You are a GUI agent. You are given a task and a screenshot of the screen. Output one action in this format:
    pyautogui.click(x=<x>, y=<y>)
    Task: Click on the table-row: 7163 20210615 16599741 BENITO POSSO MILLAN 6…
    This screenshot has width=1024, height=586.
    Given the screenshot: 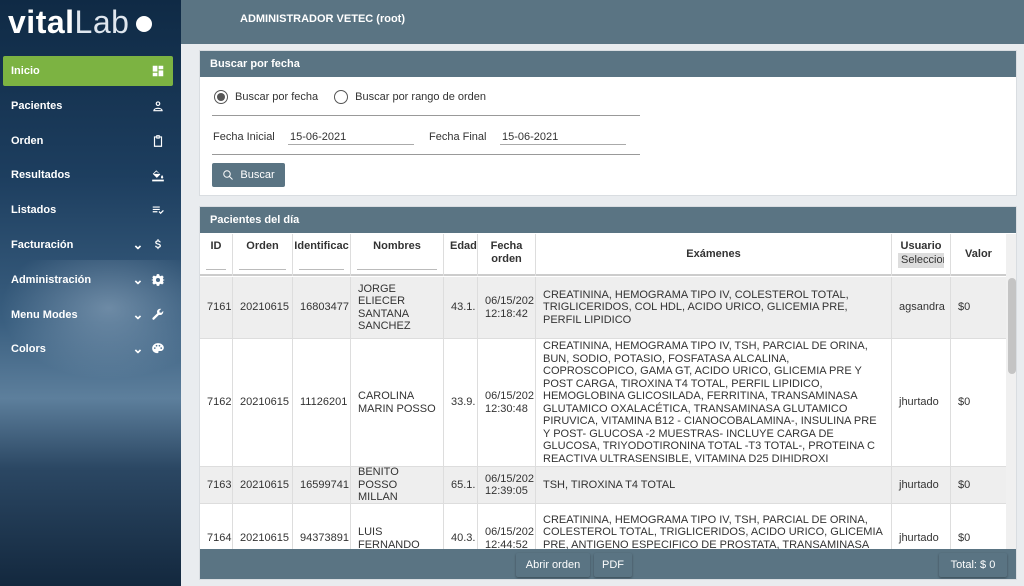 What is the action you would take?
    pyautogui.click(x=603, y=485)
    